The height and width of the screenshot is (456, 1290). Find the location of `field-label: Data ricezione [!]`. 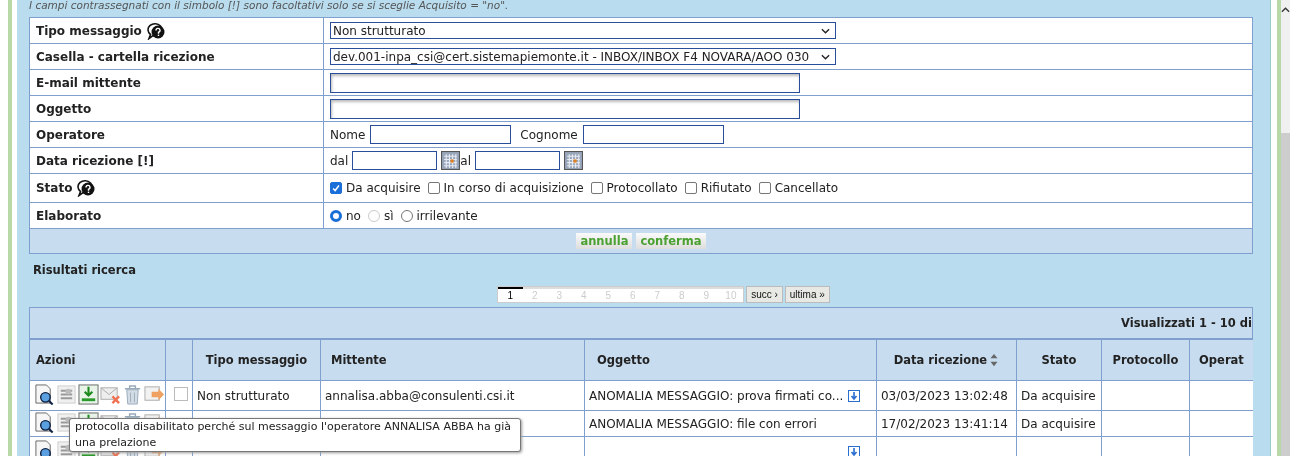

field-label: Data ricezione [!] is located at coordinates (94, 160).